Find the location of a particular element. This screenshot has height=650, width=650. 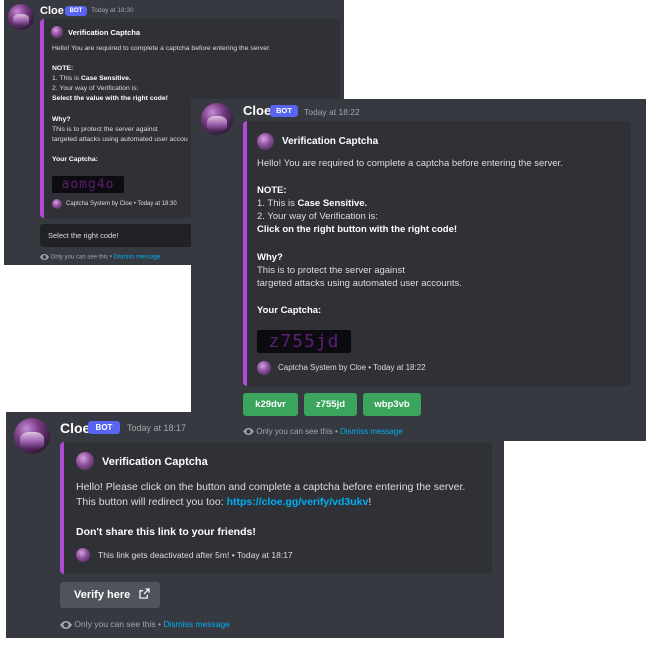

timestamp: Today at 18:17 is located at coordinates (157, 428).